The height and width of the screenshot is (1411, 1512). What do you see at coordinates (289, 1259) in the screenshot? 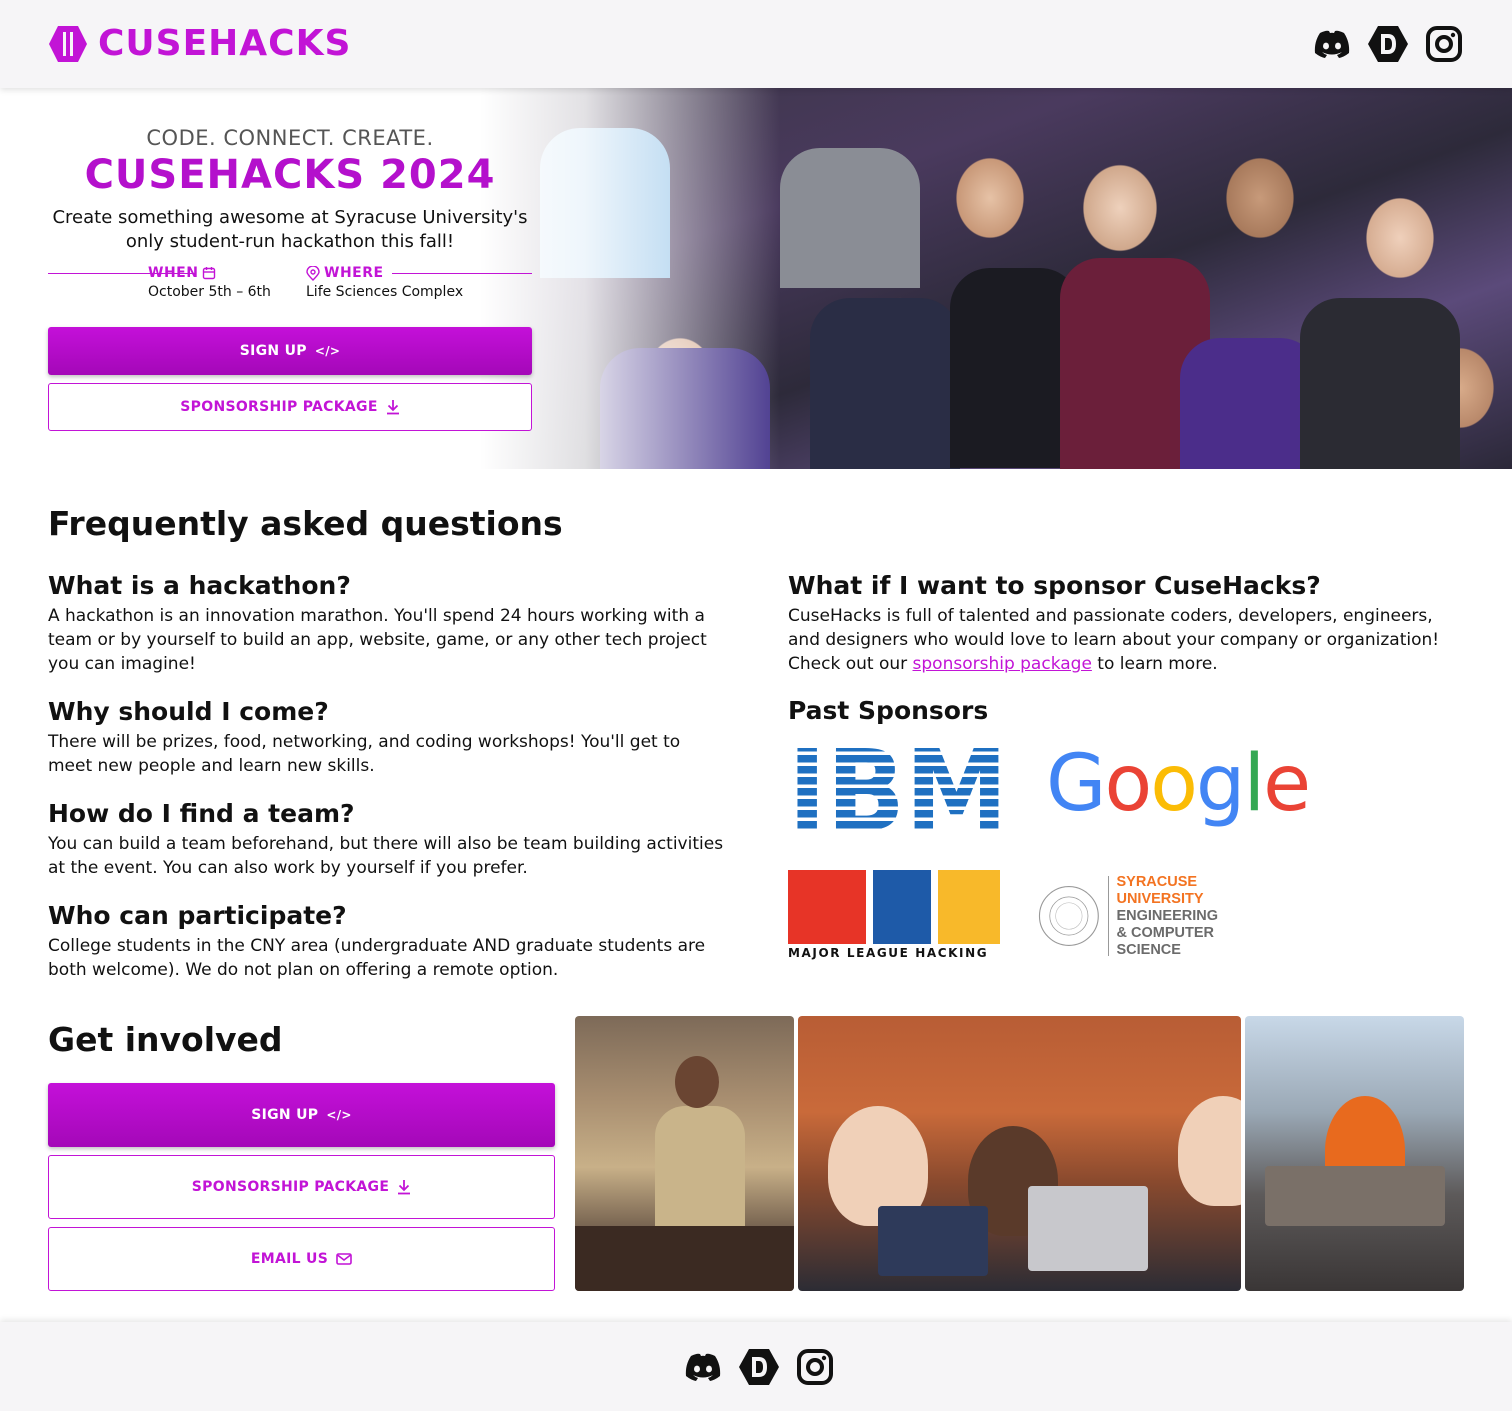
I see `email-label: EMAIL US` at bounding box center [289, 1259].